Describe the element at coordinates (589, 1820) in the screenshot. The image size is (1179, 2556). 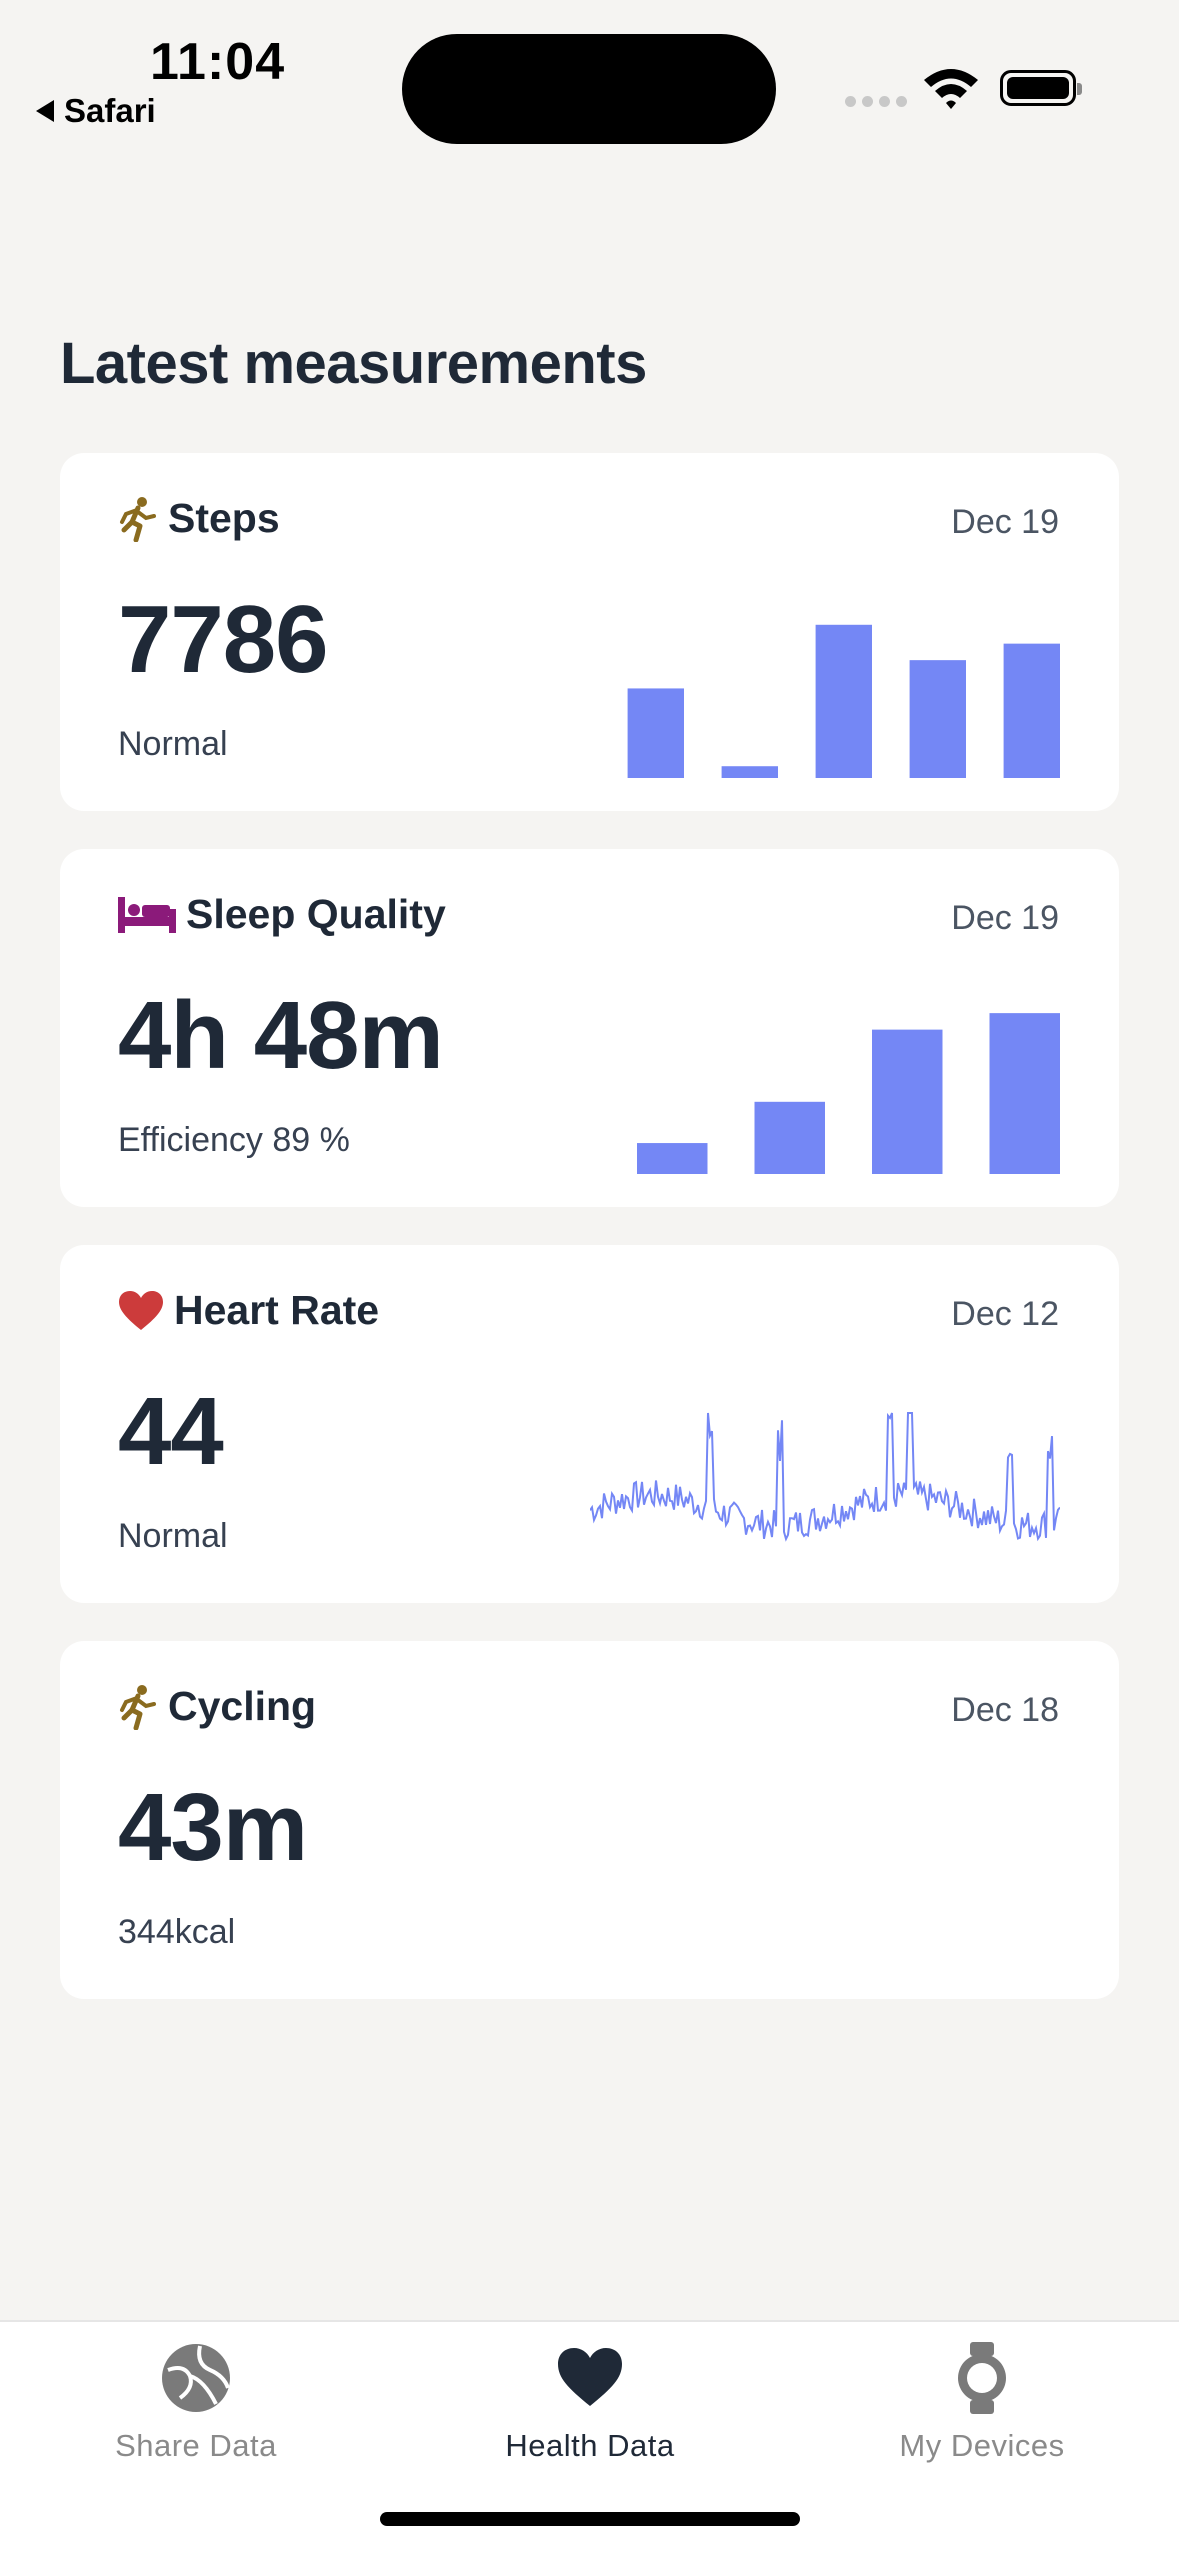
I see `cycling-card: Cycling Dec 18 43m 344kcal` at that location.